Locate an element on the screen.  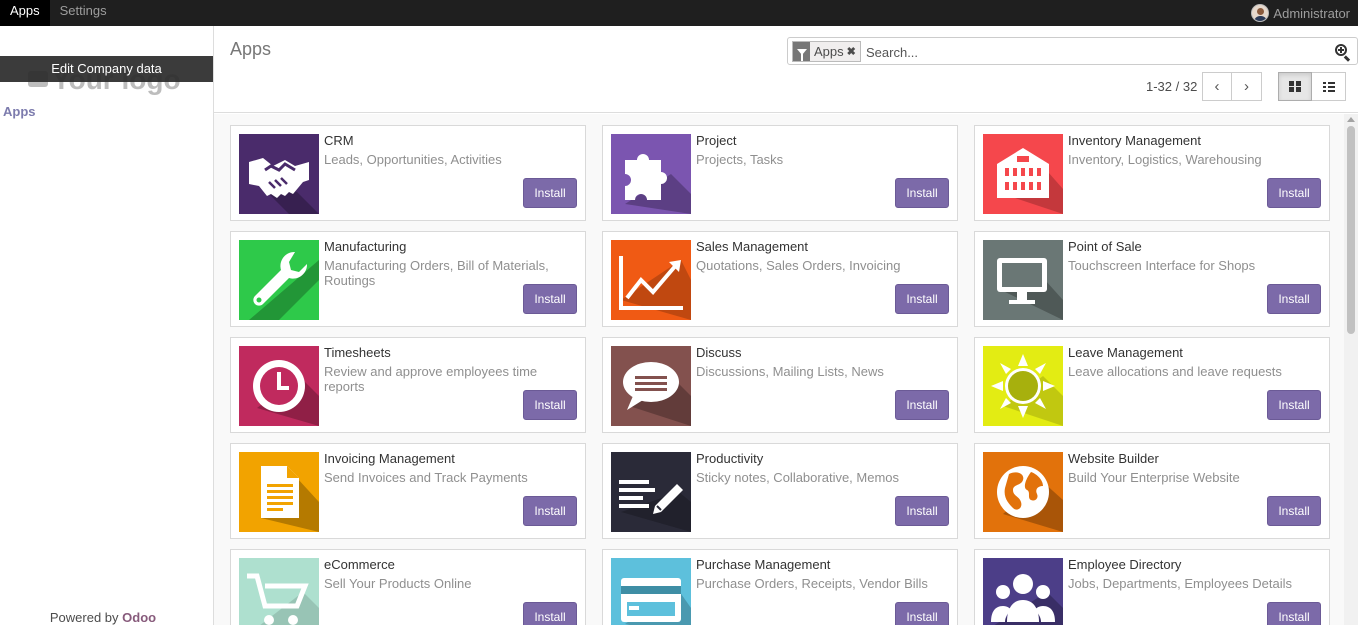
app-name: CRM is located at coordinates (339, 140).